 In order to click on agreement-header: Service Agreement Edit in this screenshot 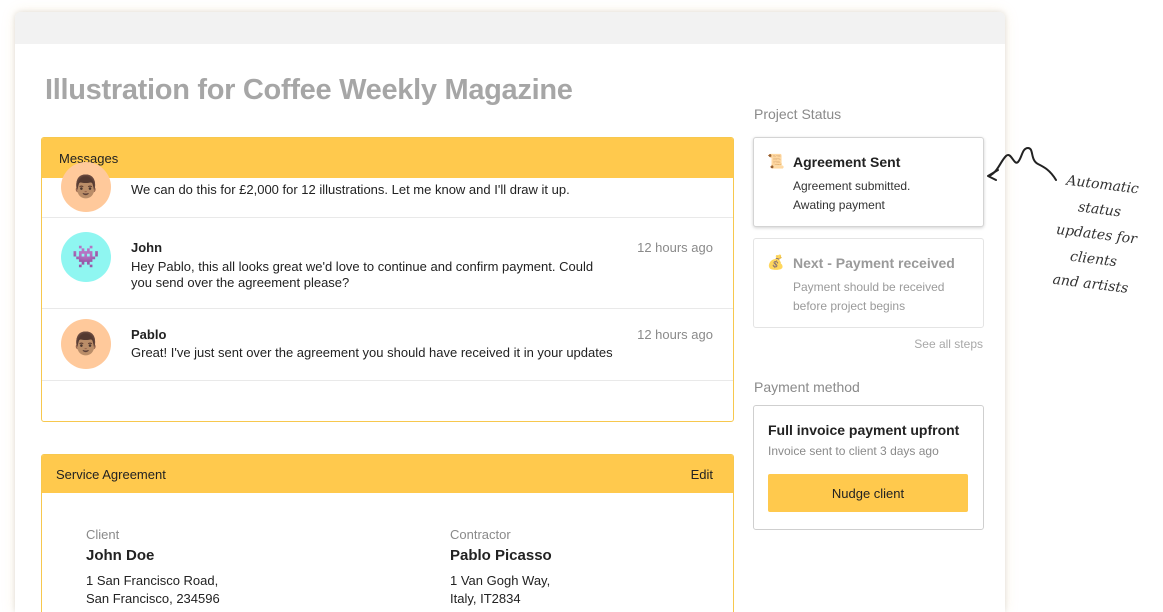, I will do `click(387, 474)`.